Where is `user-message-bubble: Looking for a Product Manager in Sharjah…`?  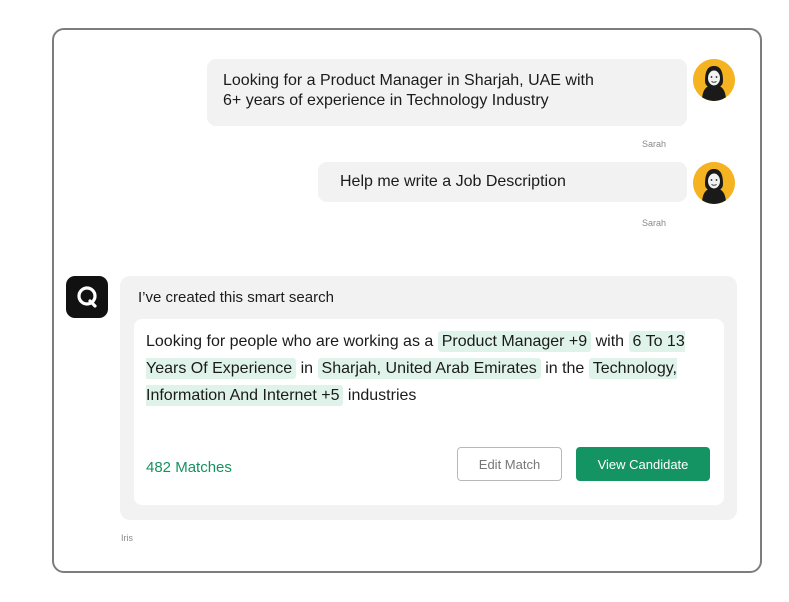 user-message-bubble: Looking for a Product Manager in Sharjah… is located at coordinates (447, 92).